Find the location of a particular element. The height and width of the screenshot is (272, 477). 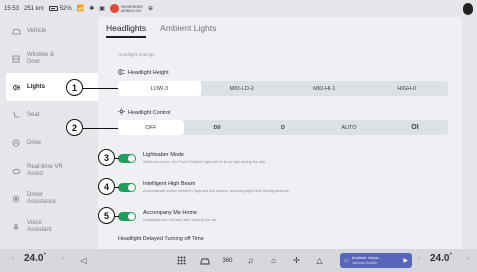

navigation-icon: △ is located at coordinates (319, 260).